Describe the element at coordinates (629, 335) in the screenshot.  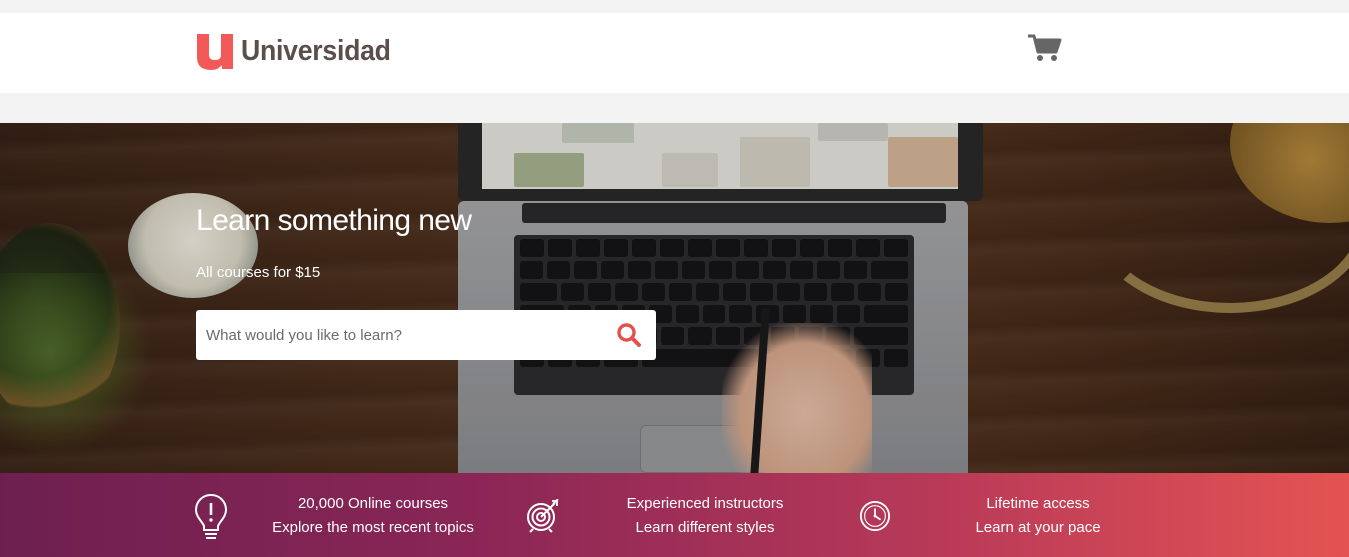
I see `search-icon` at that location.